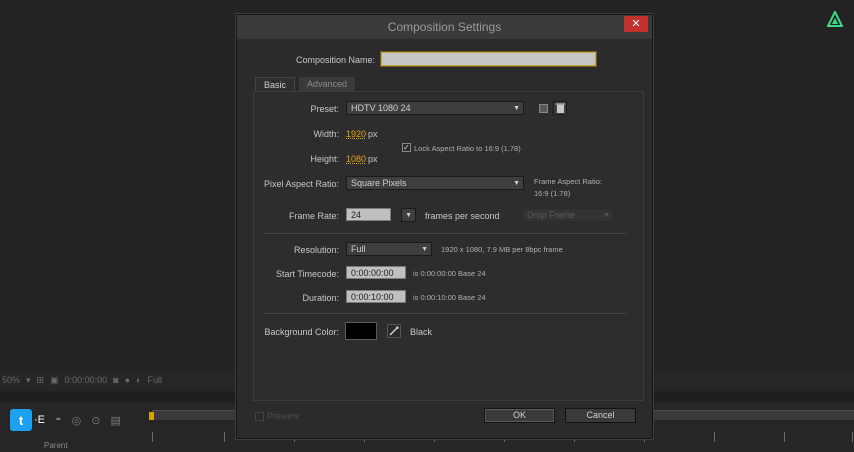 Image resolution: width=854 pixels, height=452 pixels. Describe the element at coordinates (151, 416) in the screenshot. I see `playhead-marker` at that location.